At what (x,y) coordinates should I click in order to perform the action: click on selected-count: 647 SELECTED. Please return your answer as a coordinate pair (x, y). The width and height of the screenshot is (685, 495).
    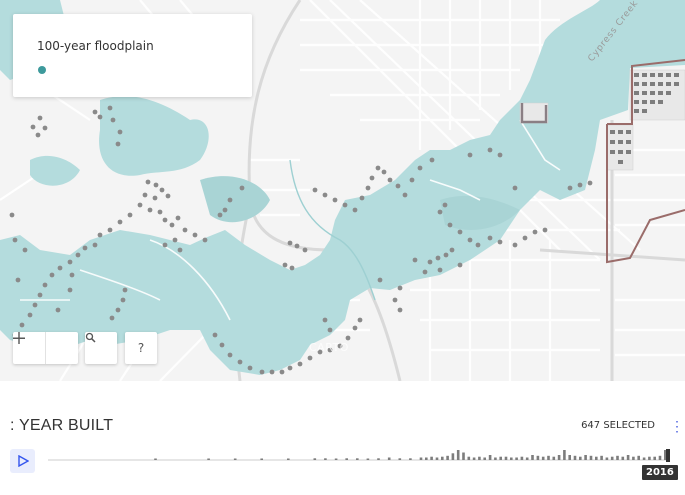
    Looking at the image, I should click on (618, 425).